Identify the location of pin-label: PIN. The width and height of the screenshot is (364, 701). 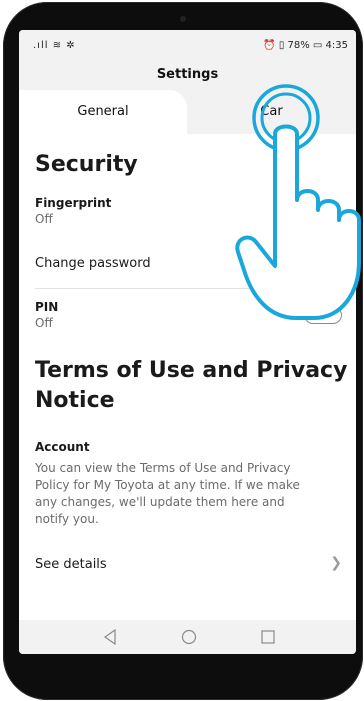
(47, 307).